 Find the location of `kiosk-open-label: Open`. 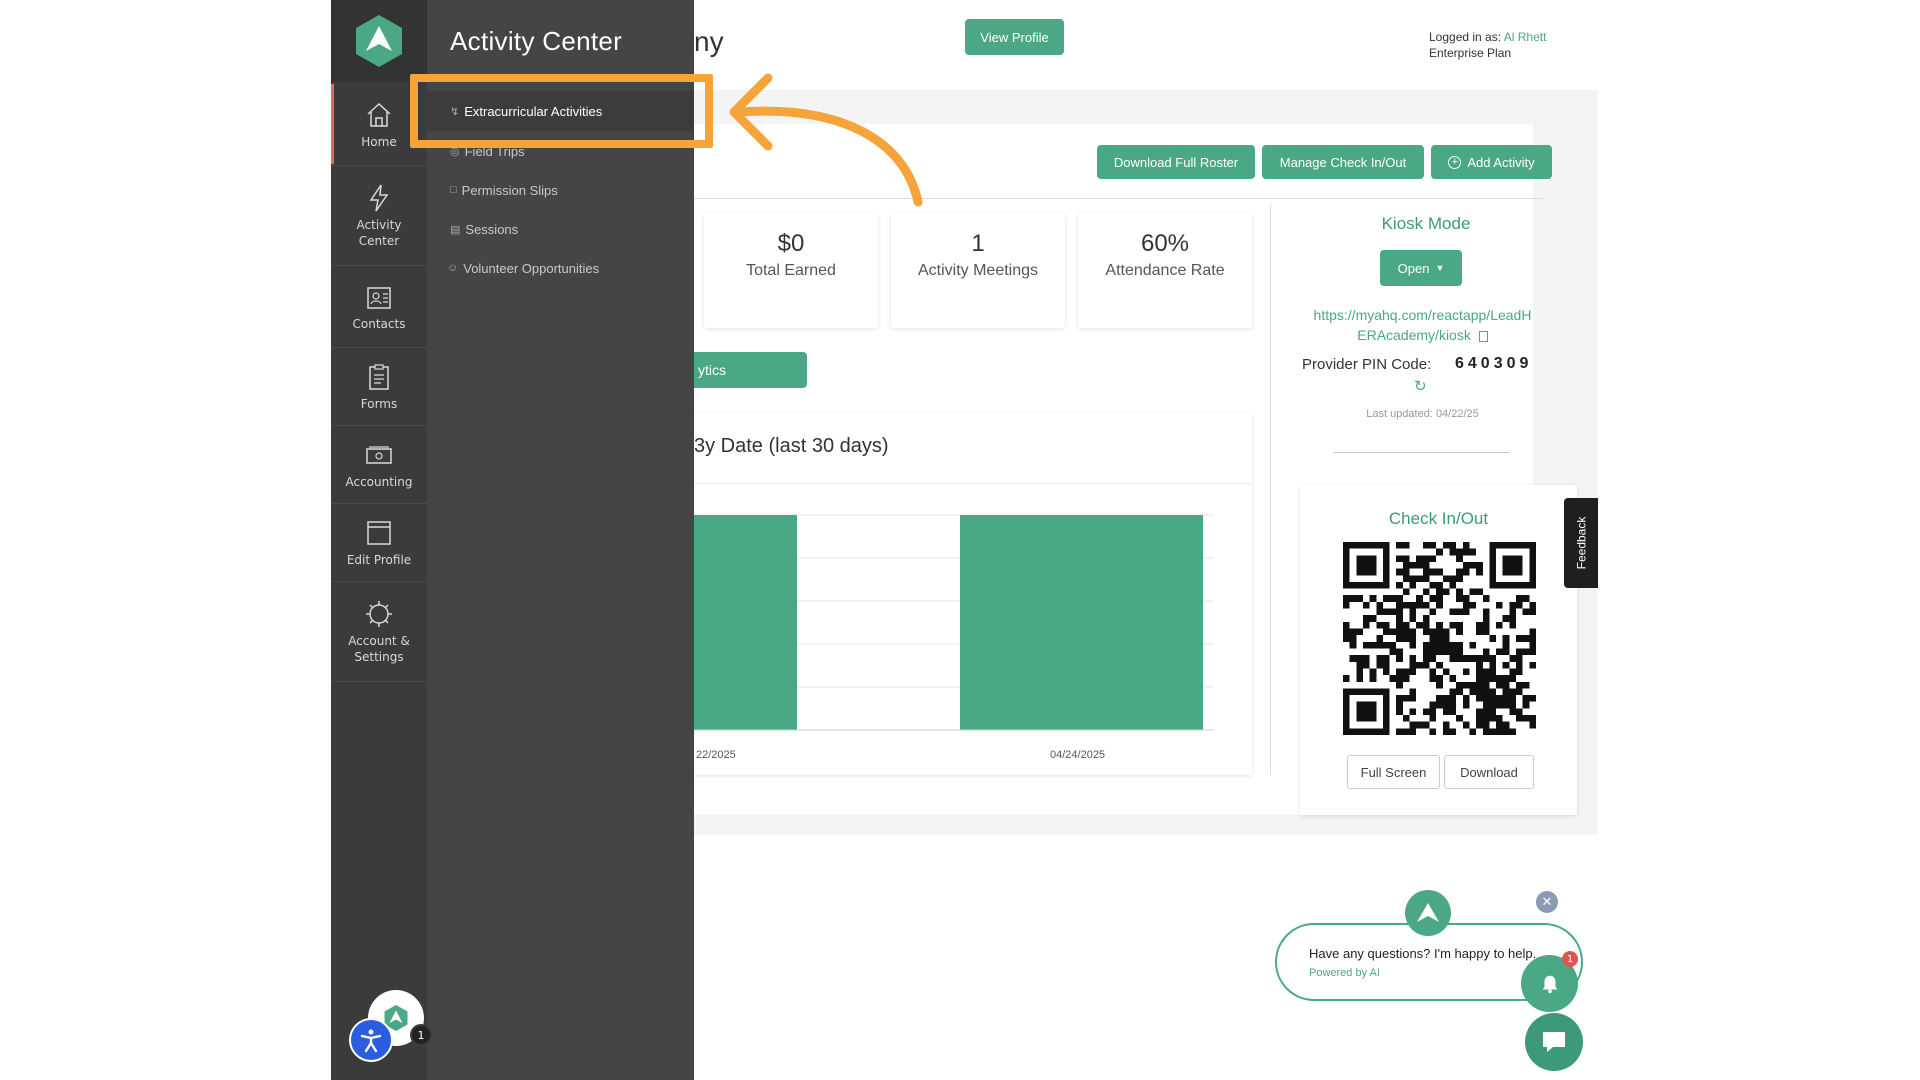

kiosk-open-label: Open is located at coordinates (1413, 268).